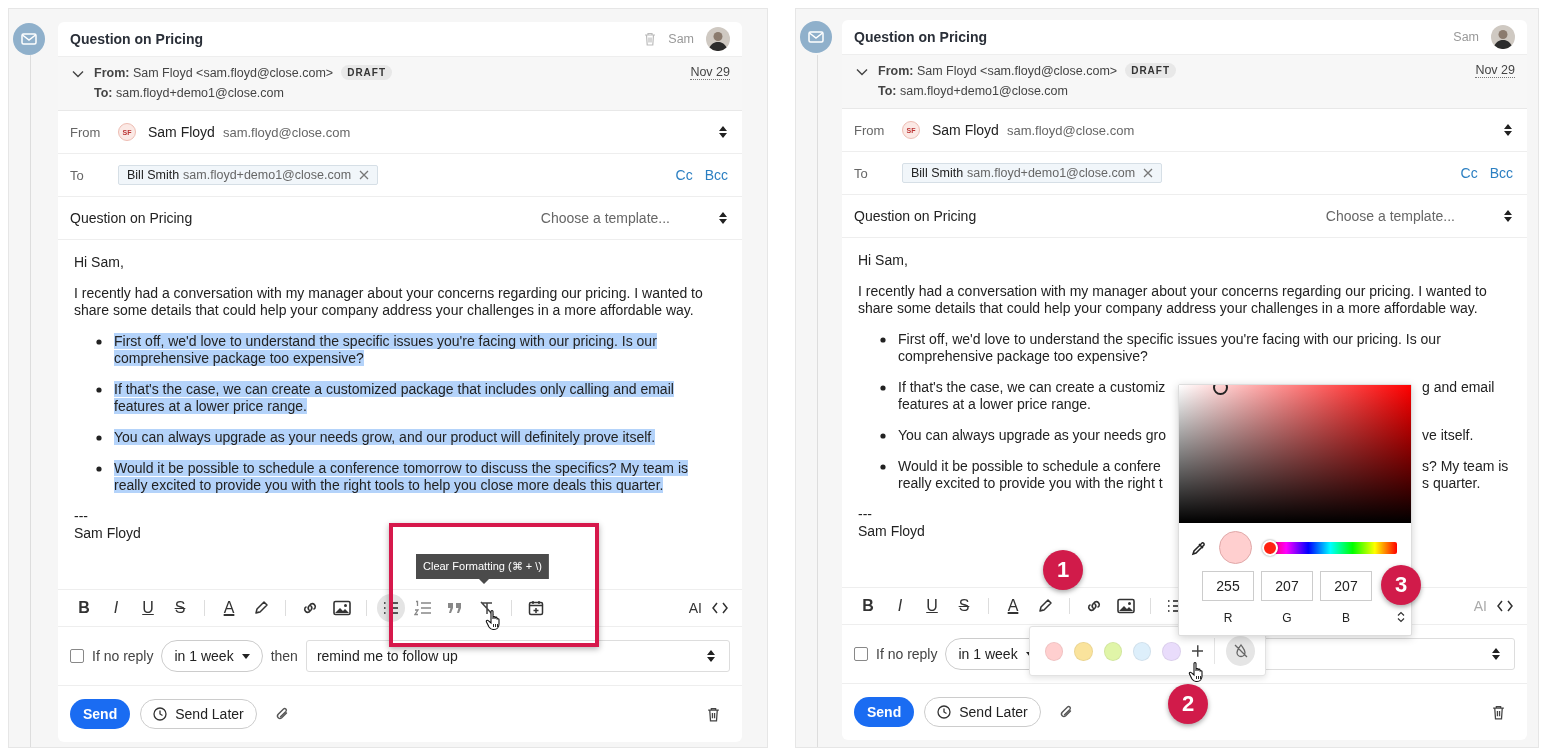 This screenshot has width=1550, height=752. What do you see at coordinates (1330, 547) in the screenshot?
I see `hue-slider` at bounding box center [1330, 547].